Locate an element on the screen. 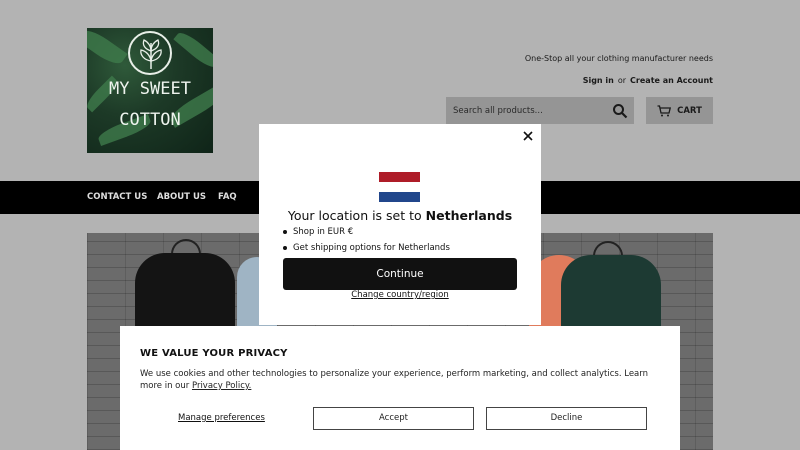  cart-button: CART is located at coordinates (679, 110).